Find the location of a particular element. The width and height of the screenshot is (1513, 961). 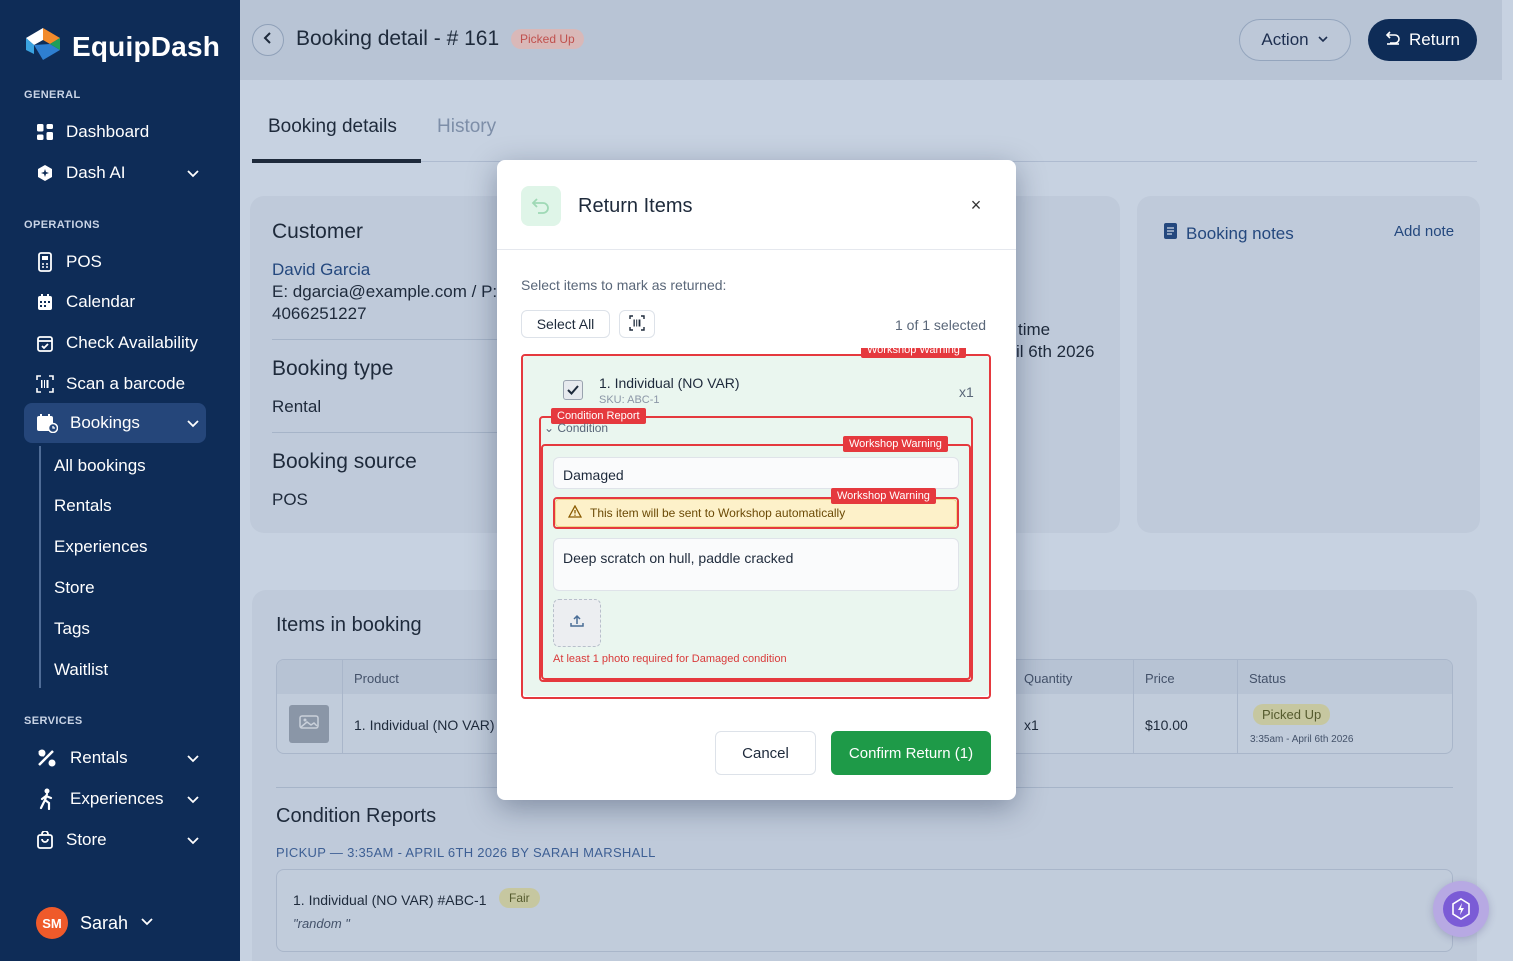

notes-header: Booking notes is located at coordinates (1228, 233).